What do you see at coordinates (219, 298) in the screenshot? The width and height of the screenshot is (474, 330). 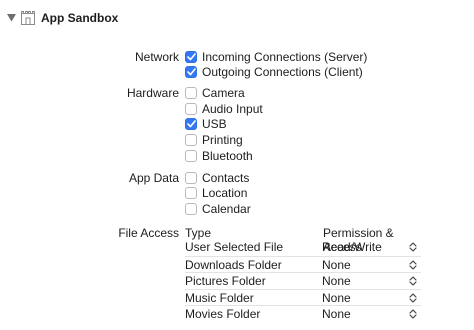 I see `row-type: Music Folder` at bounding box center [219, 298].